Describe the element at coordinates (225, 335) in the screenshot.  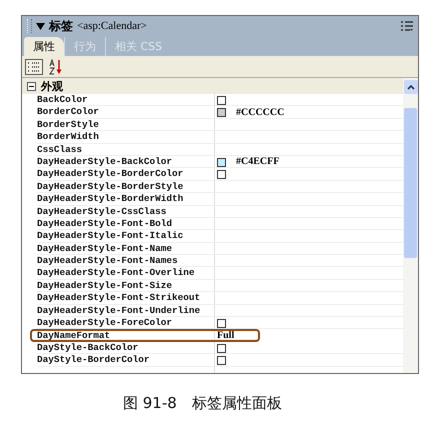
I see `property-value: Full` at that location.